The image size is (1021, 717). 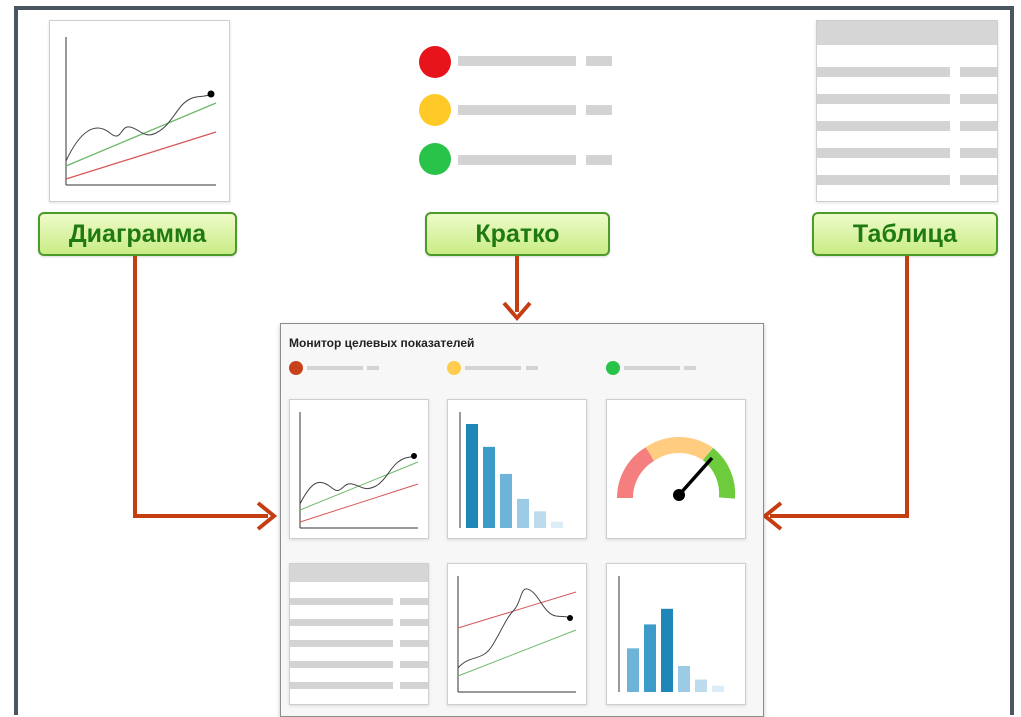 I want to click on panel-gauge, so click(x=676, y=469).